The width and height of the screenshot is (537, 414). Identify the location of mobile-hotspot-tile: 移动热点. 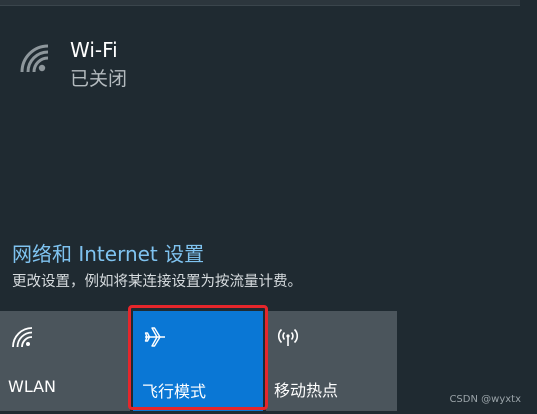
(331, 361).